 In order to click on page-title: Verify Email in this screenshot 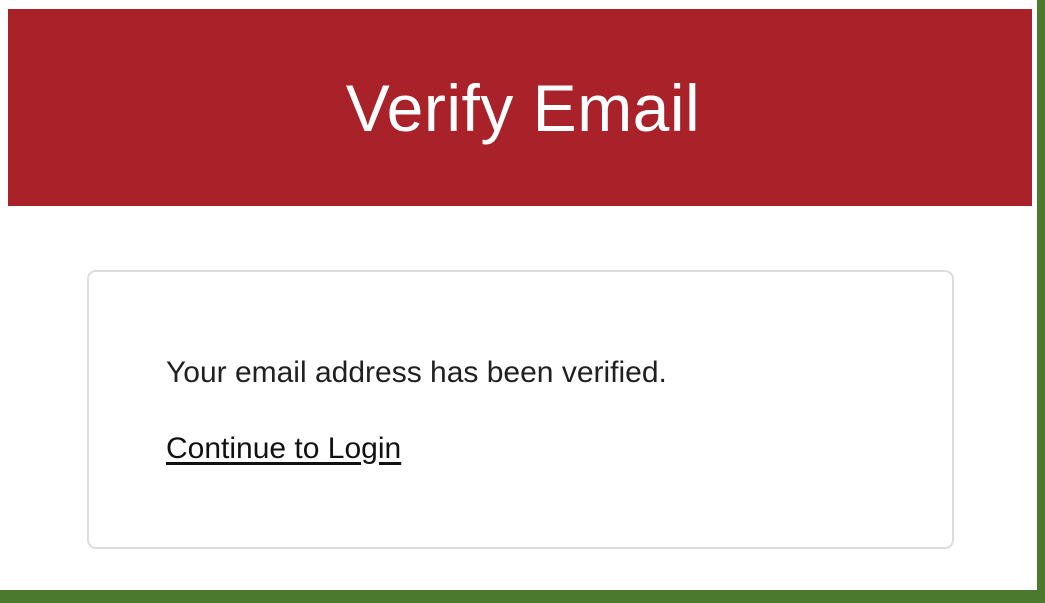, I will do `click(523, 107)`.